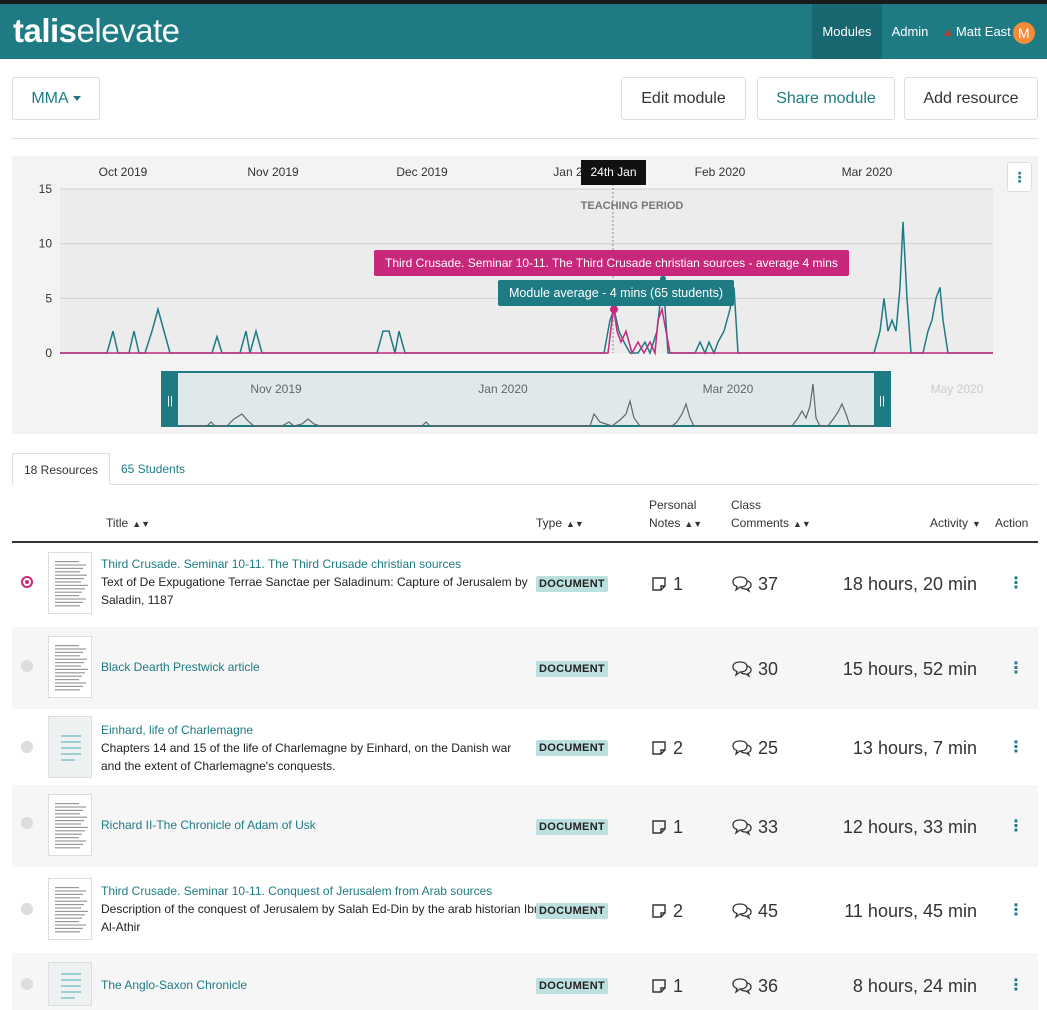  I want to click on edit-module-button: Edit module, so click(683, 98).